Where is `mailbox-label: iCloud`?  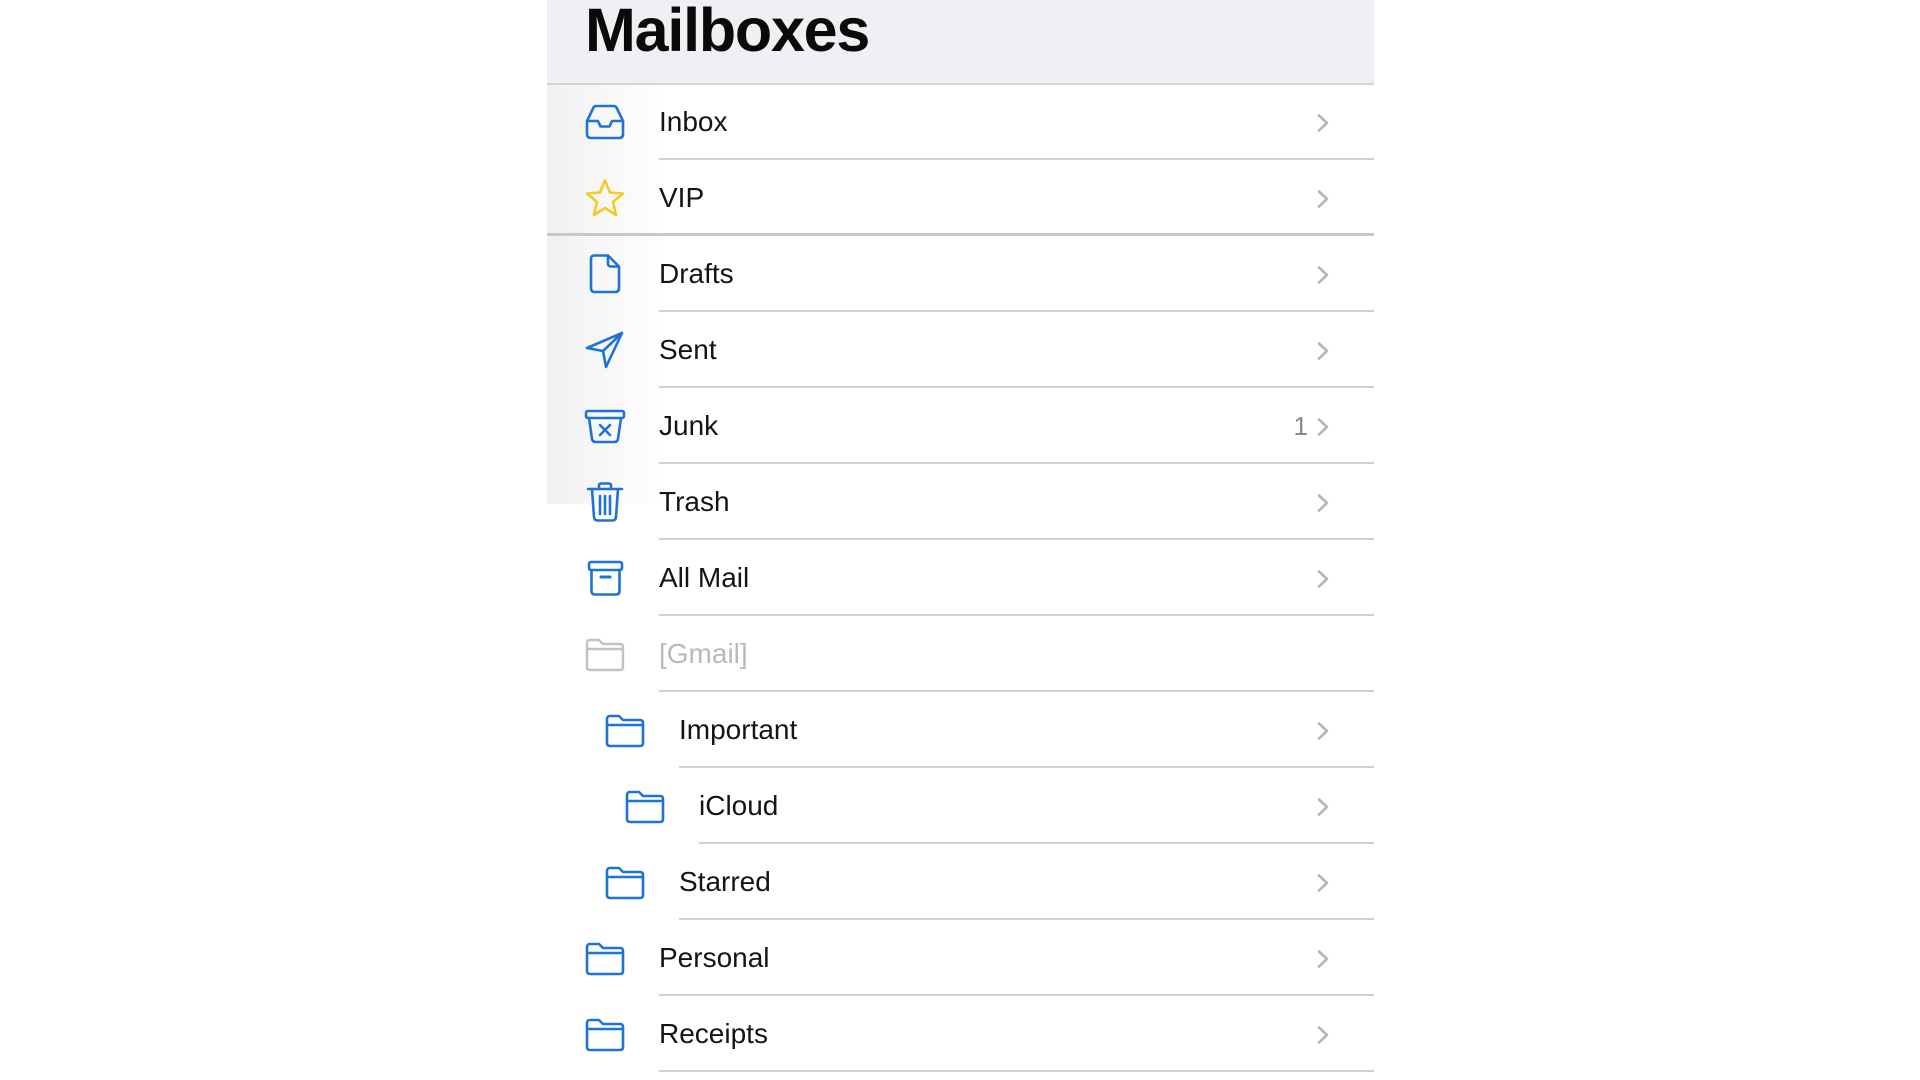
mailbox-label: iCloud is located at coordinates (739, 805).